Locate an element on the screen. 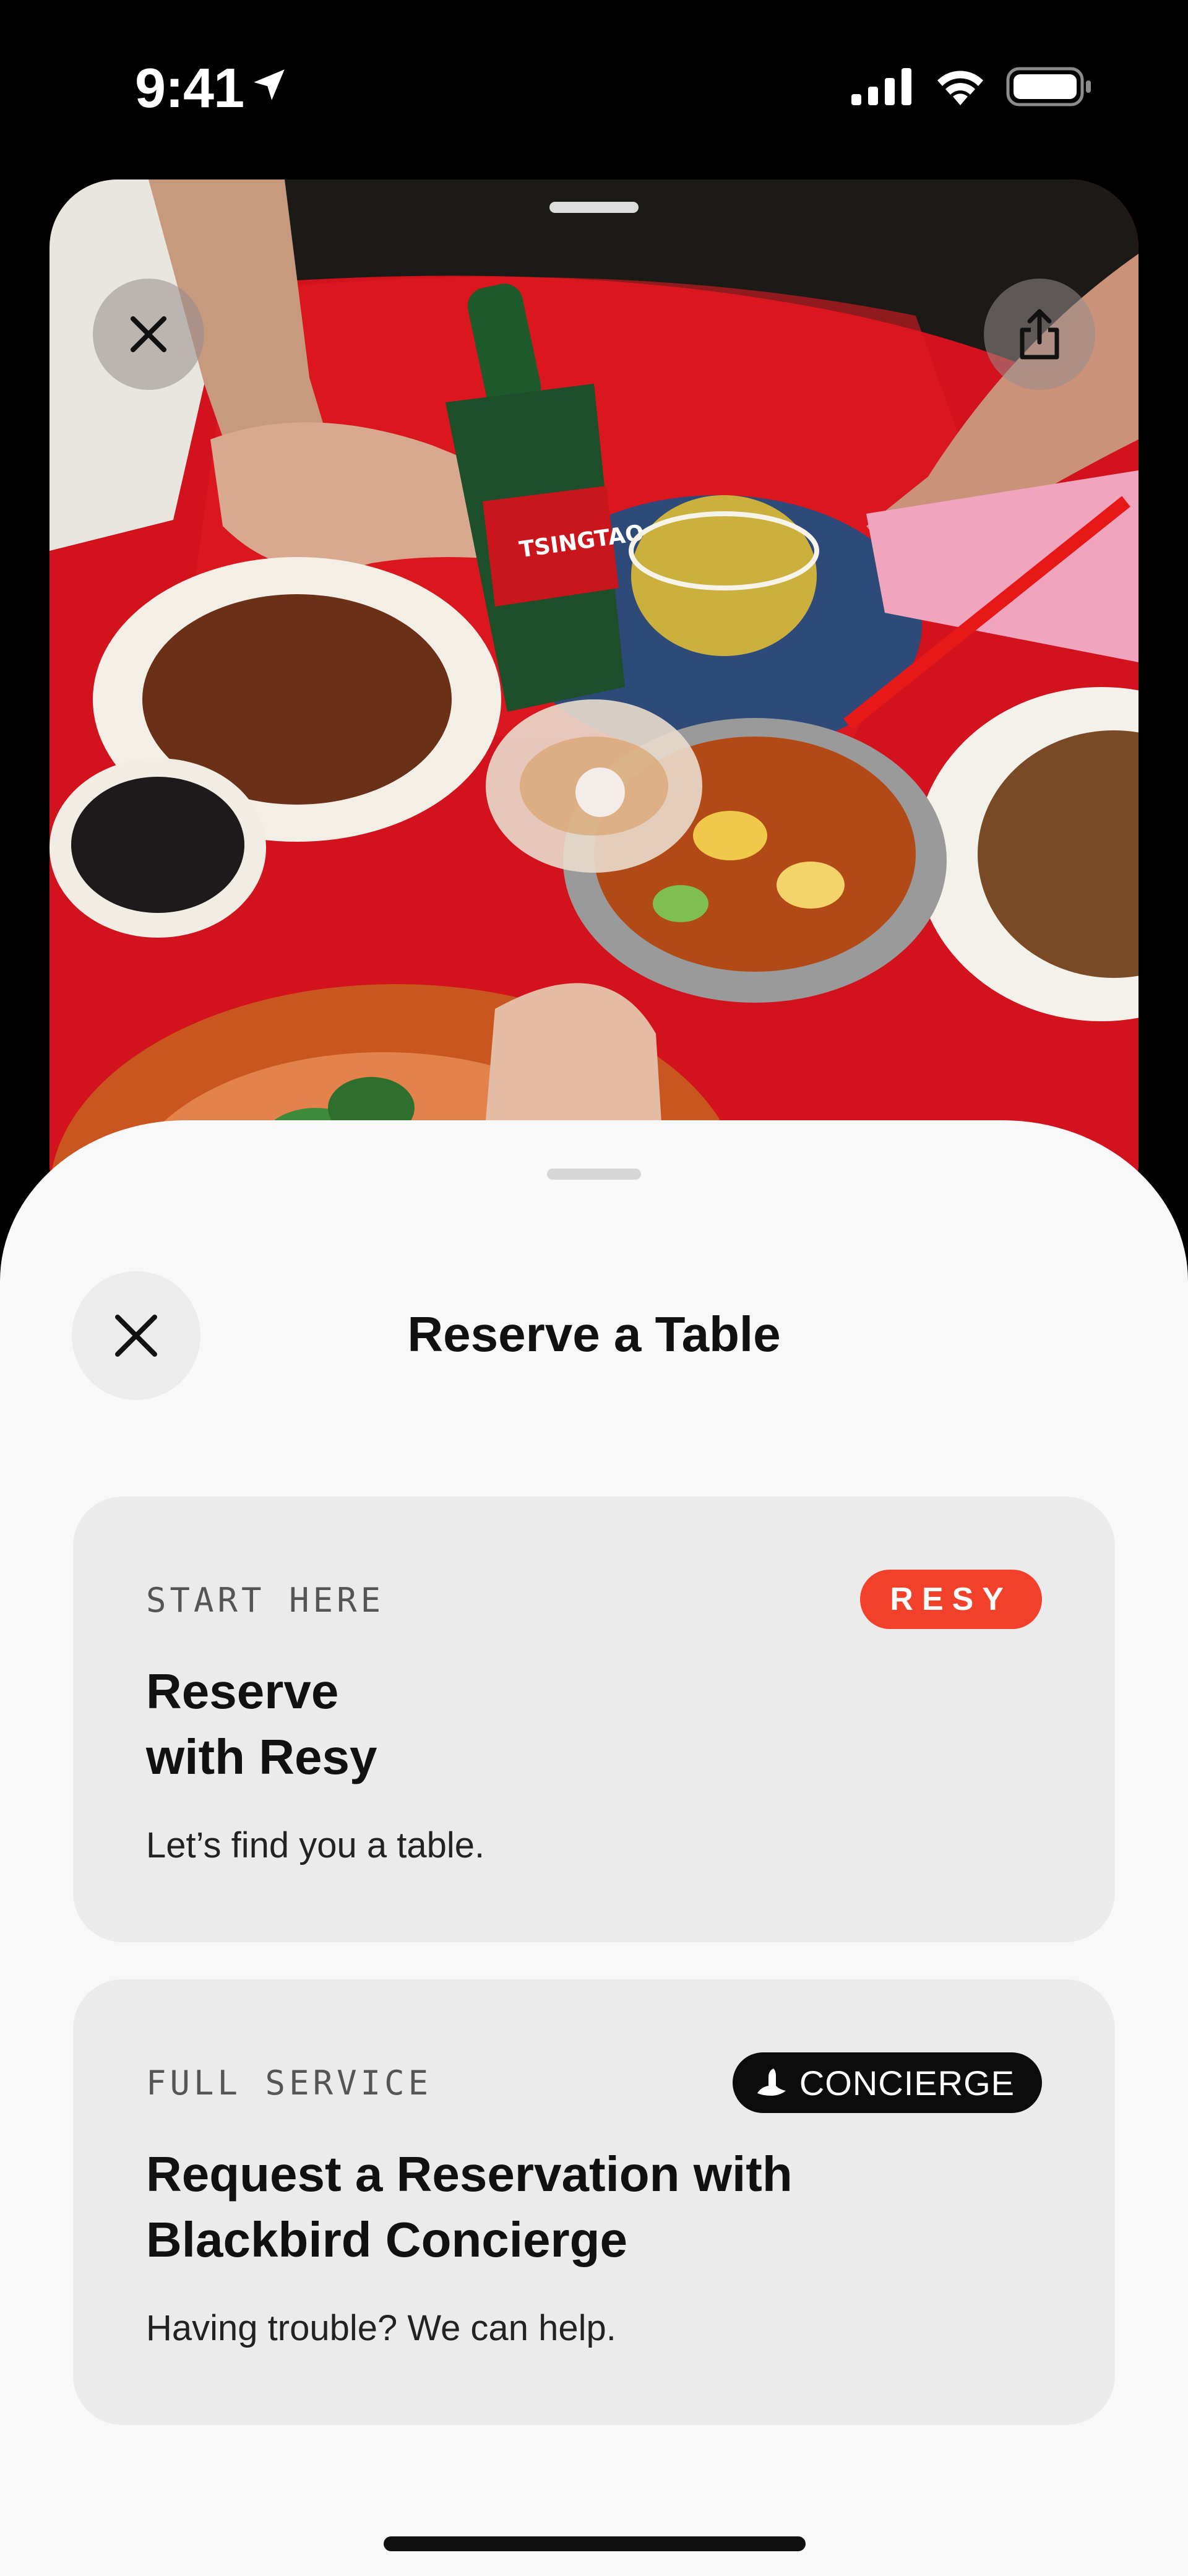  card-subtitle: Let’s find you a table. is located at coordinates (315, 1845).